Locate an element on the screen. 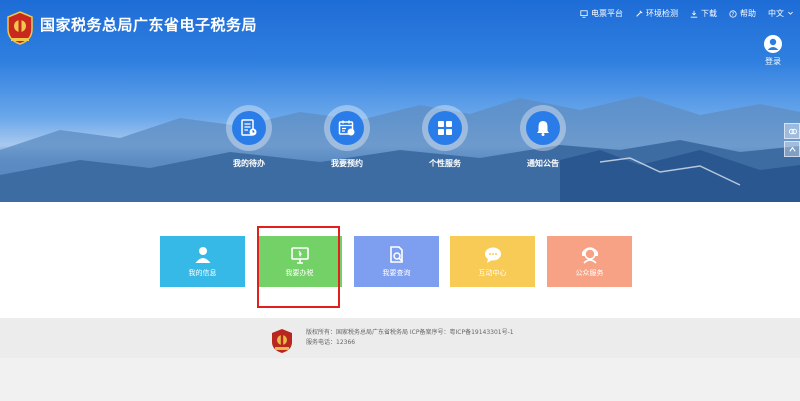 This screenshot has width=800, height=401. top-nav: 电票平台 环境检测 下载 ? 帮助 中文 is located at coordinates (687, 13).